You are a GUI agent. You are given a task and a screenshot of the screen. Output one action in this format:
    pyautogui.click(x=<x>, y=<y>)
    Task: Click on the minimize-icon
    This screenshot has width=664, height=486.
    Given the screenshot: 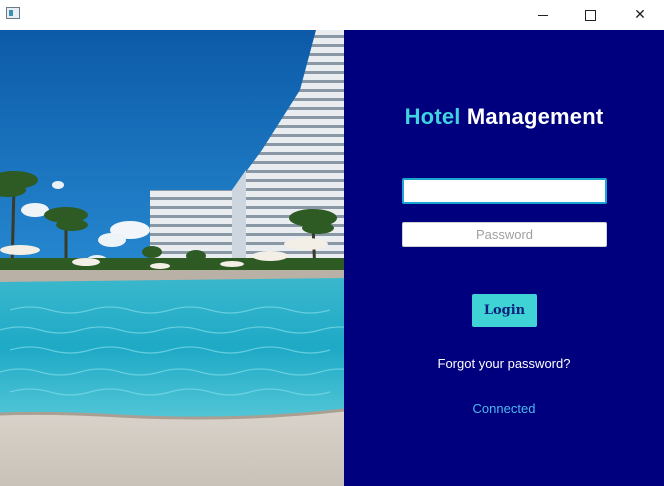 What is the action you would take?
    pyautogui.click(x=543, y=15)
    